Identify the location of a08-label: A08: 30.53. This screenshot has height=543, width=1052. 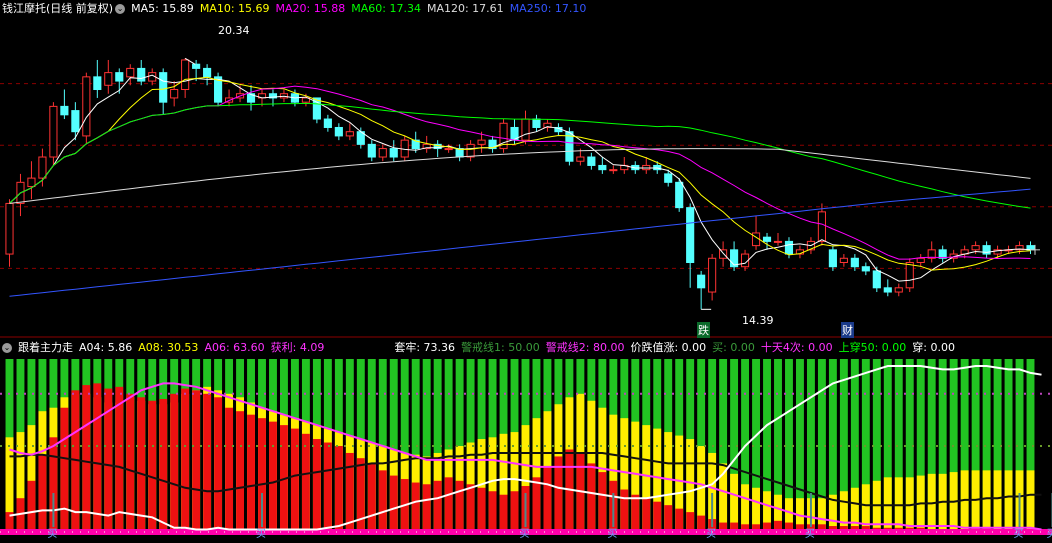
(168, 347).